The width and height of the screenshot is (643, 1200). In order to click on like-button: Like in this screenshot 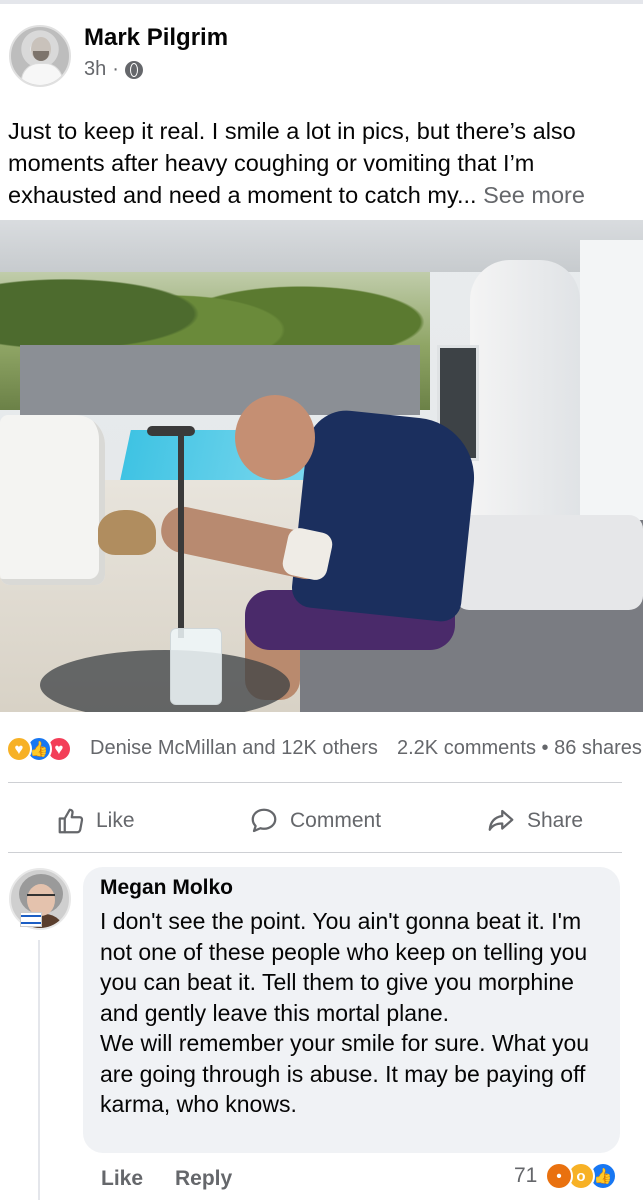, I will do `click(95, 821)`.